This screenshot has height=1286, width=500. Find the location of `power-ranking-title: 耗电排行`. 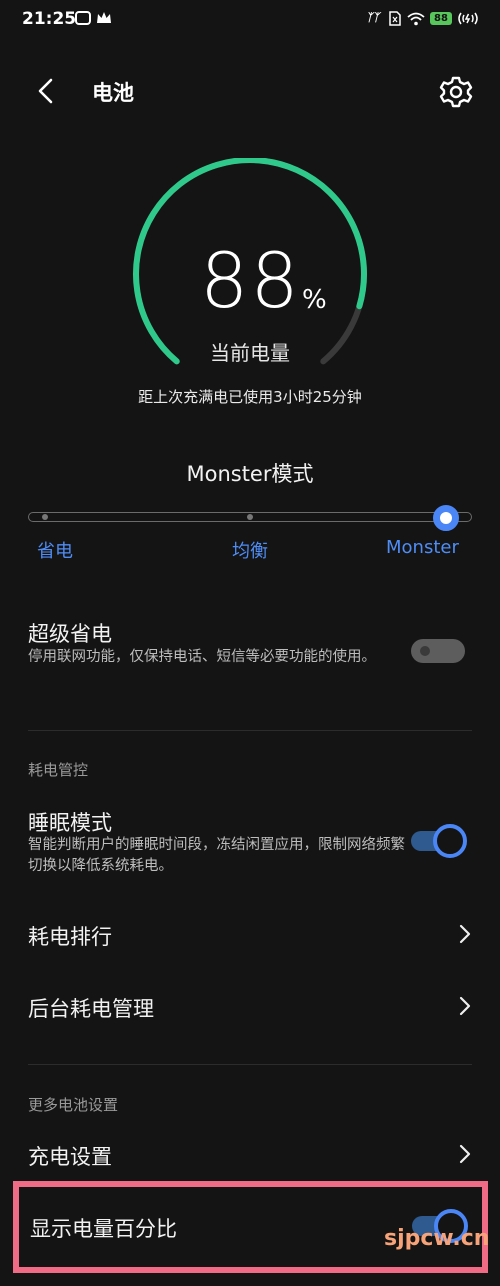

power-ranking-title: 耗电排行 is located at coordinates (70, 936).